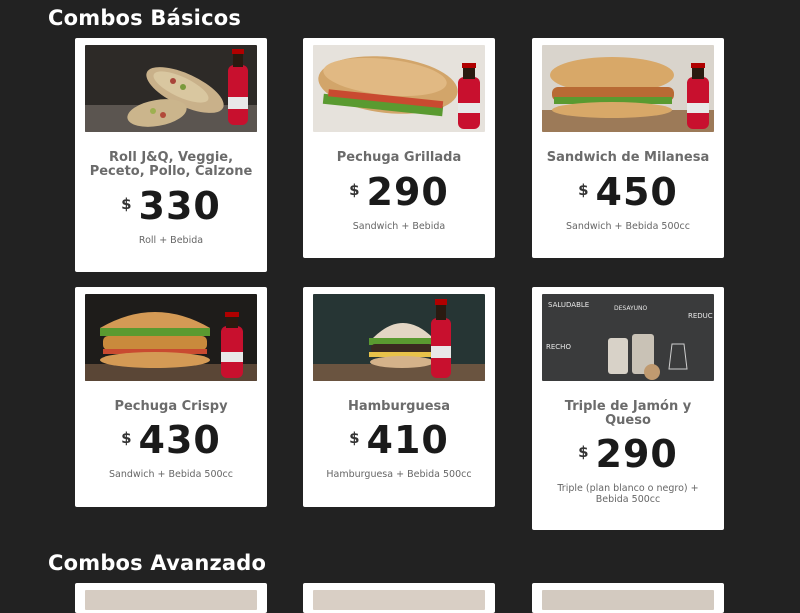 The image size is (800, 613). I want to click on combo-price: $330, so click(171, 206).